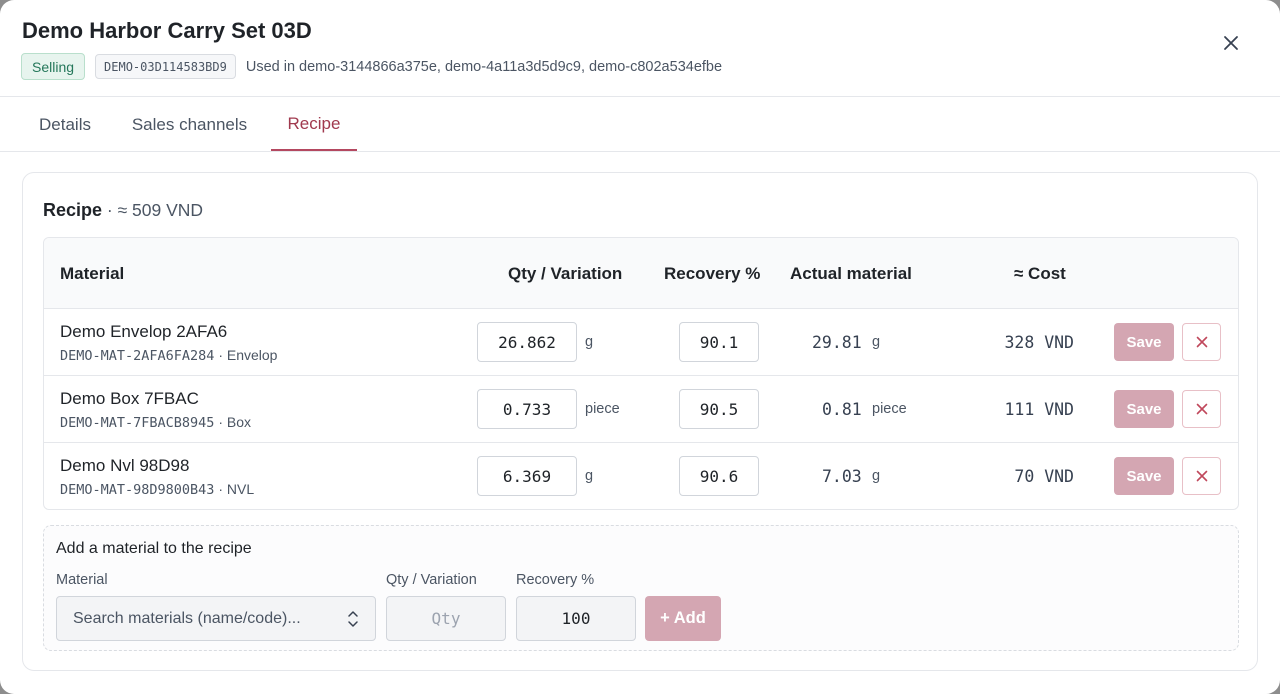 The image size is (1280, 694). I want to click on chevron-updown-icon, so click(353, 619).